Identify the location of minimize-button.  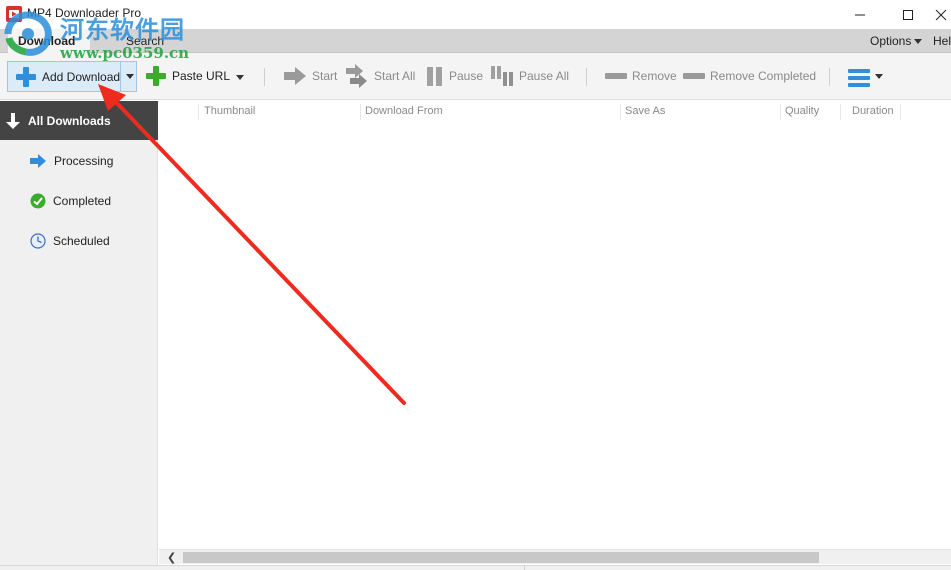
(860, 14).